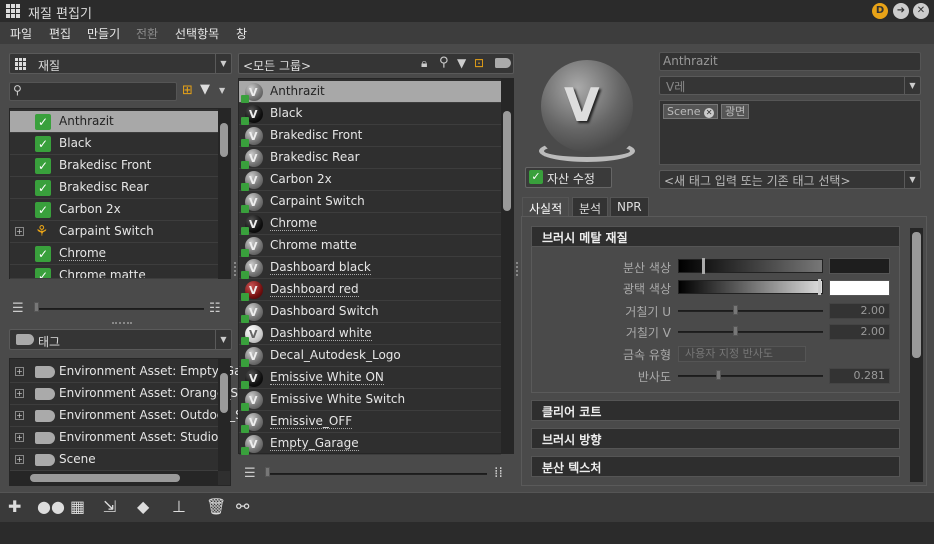 The height and width of the screenshot is (544, 934). I want to click on list-item: V Decal_Autodesk_Logo, so click(370, 356).